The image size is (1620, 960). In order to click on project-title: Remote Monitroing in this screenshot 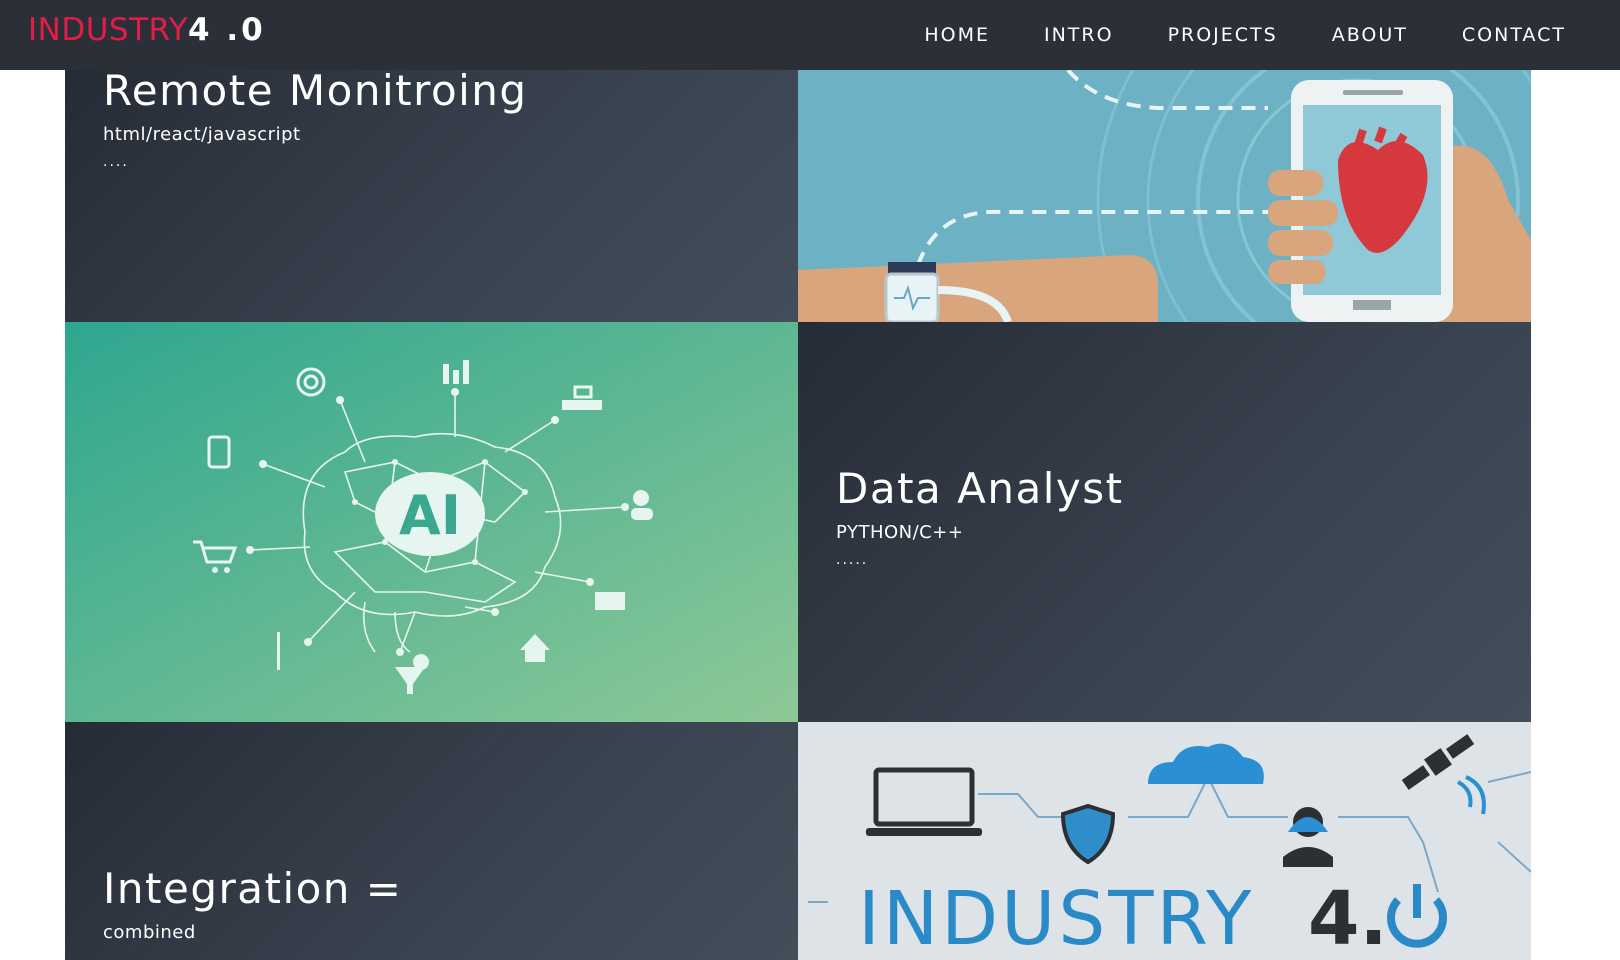, I will do `click(315, 92)`.